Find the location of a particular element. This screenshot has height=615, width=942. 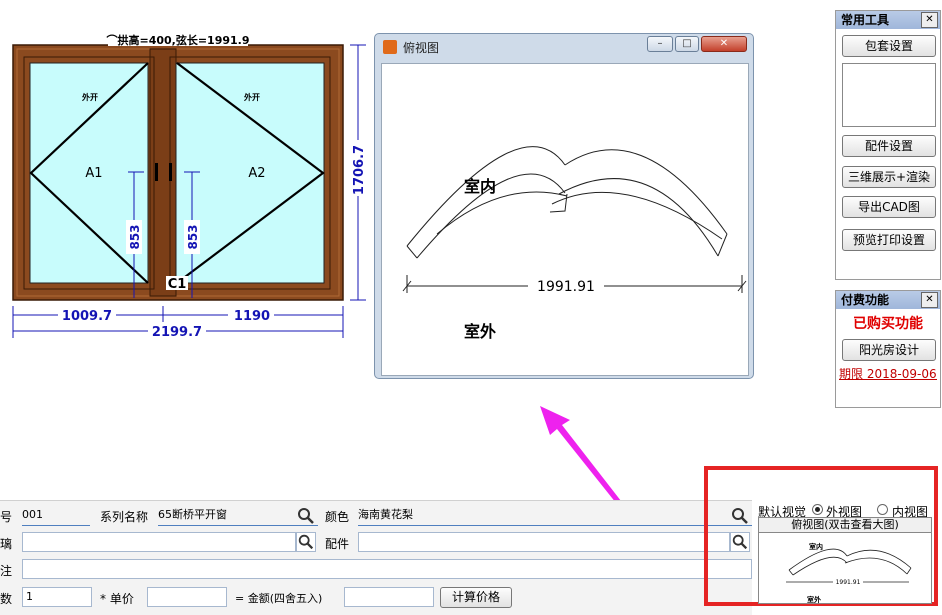

topview-chord: 1991.91 is located at coordinates (566, 287).